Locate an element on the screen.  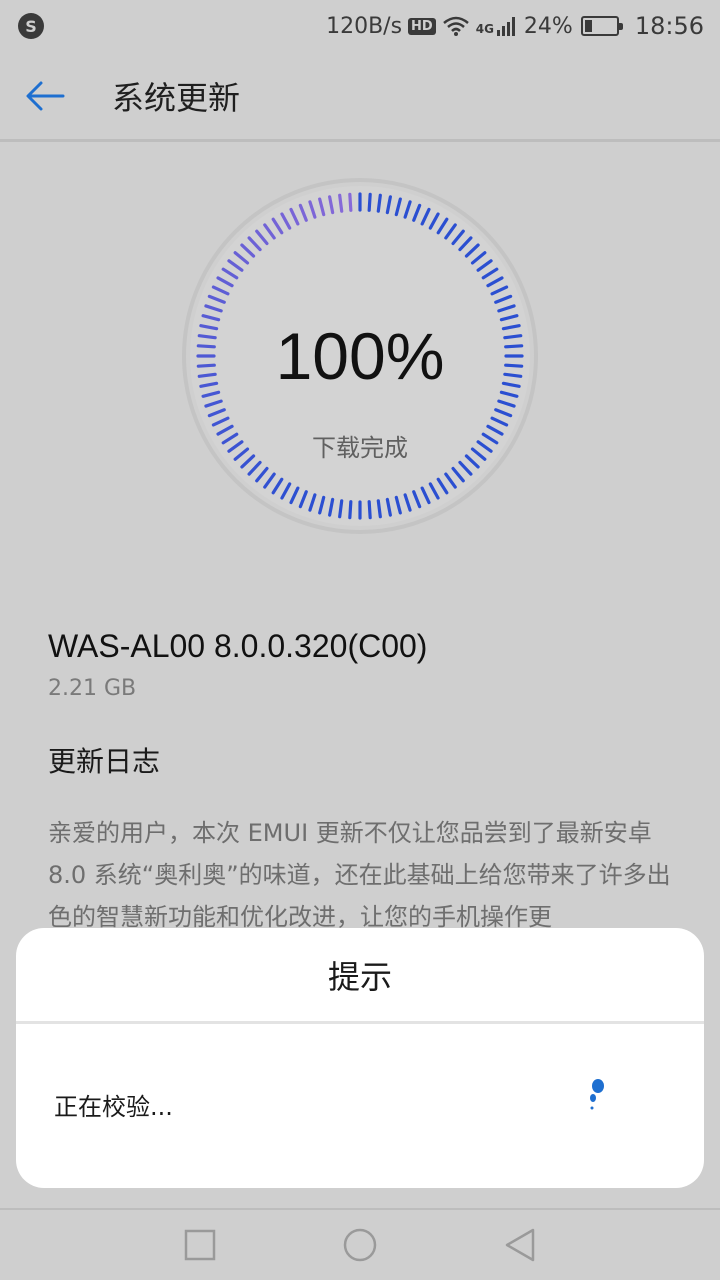
nav-back-button is located at coordinates (520, 1245).